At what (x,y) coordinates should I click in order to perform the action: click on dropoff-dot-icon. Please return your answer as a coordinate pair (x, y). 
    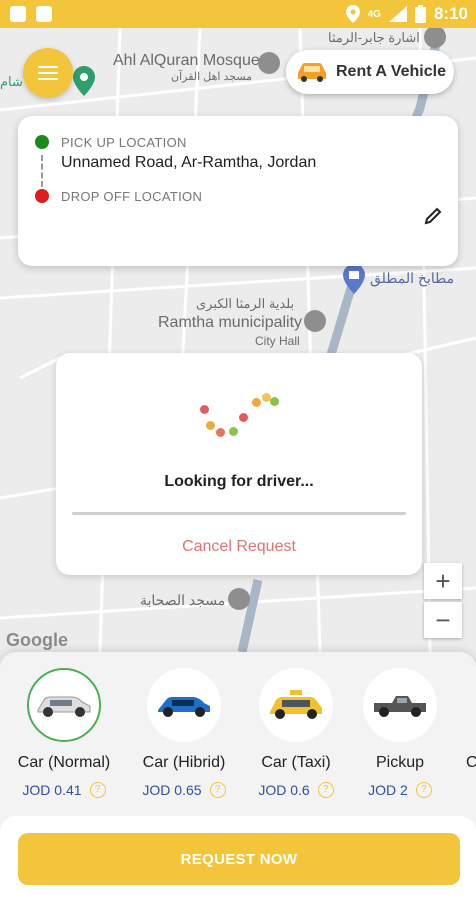
    Looking at the image, I should click on (42, 196).